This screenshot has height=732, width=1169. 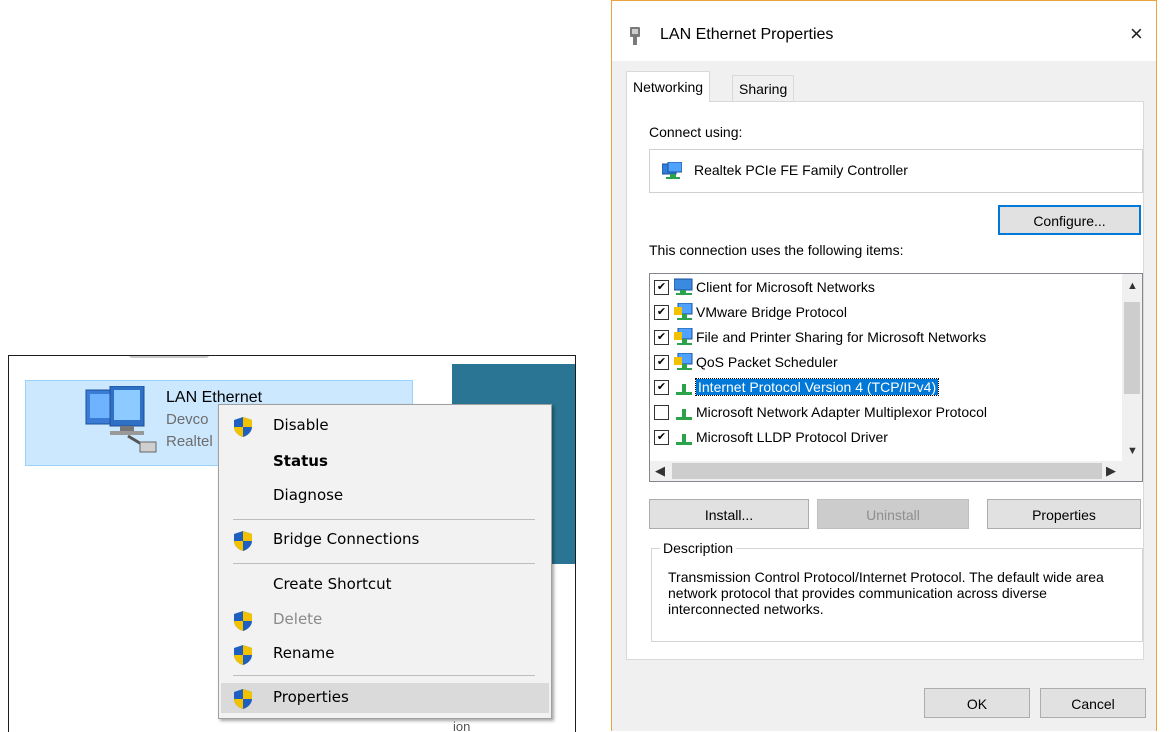 I want to click on menu-item-label: Diagnose, so click(x=308, y=495).